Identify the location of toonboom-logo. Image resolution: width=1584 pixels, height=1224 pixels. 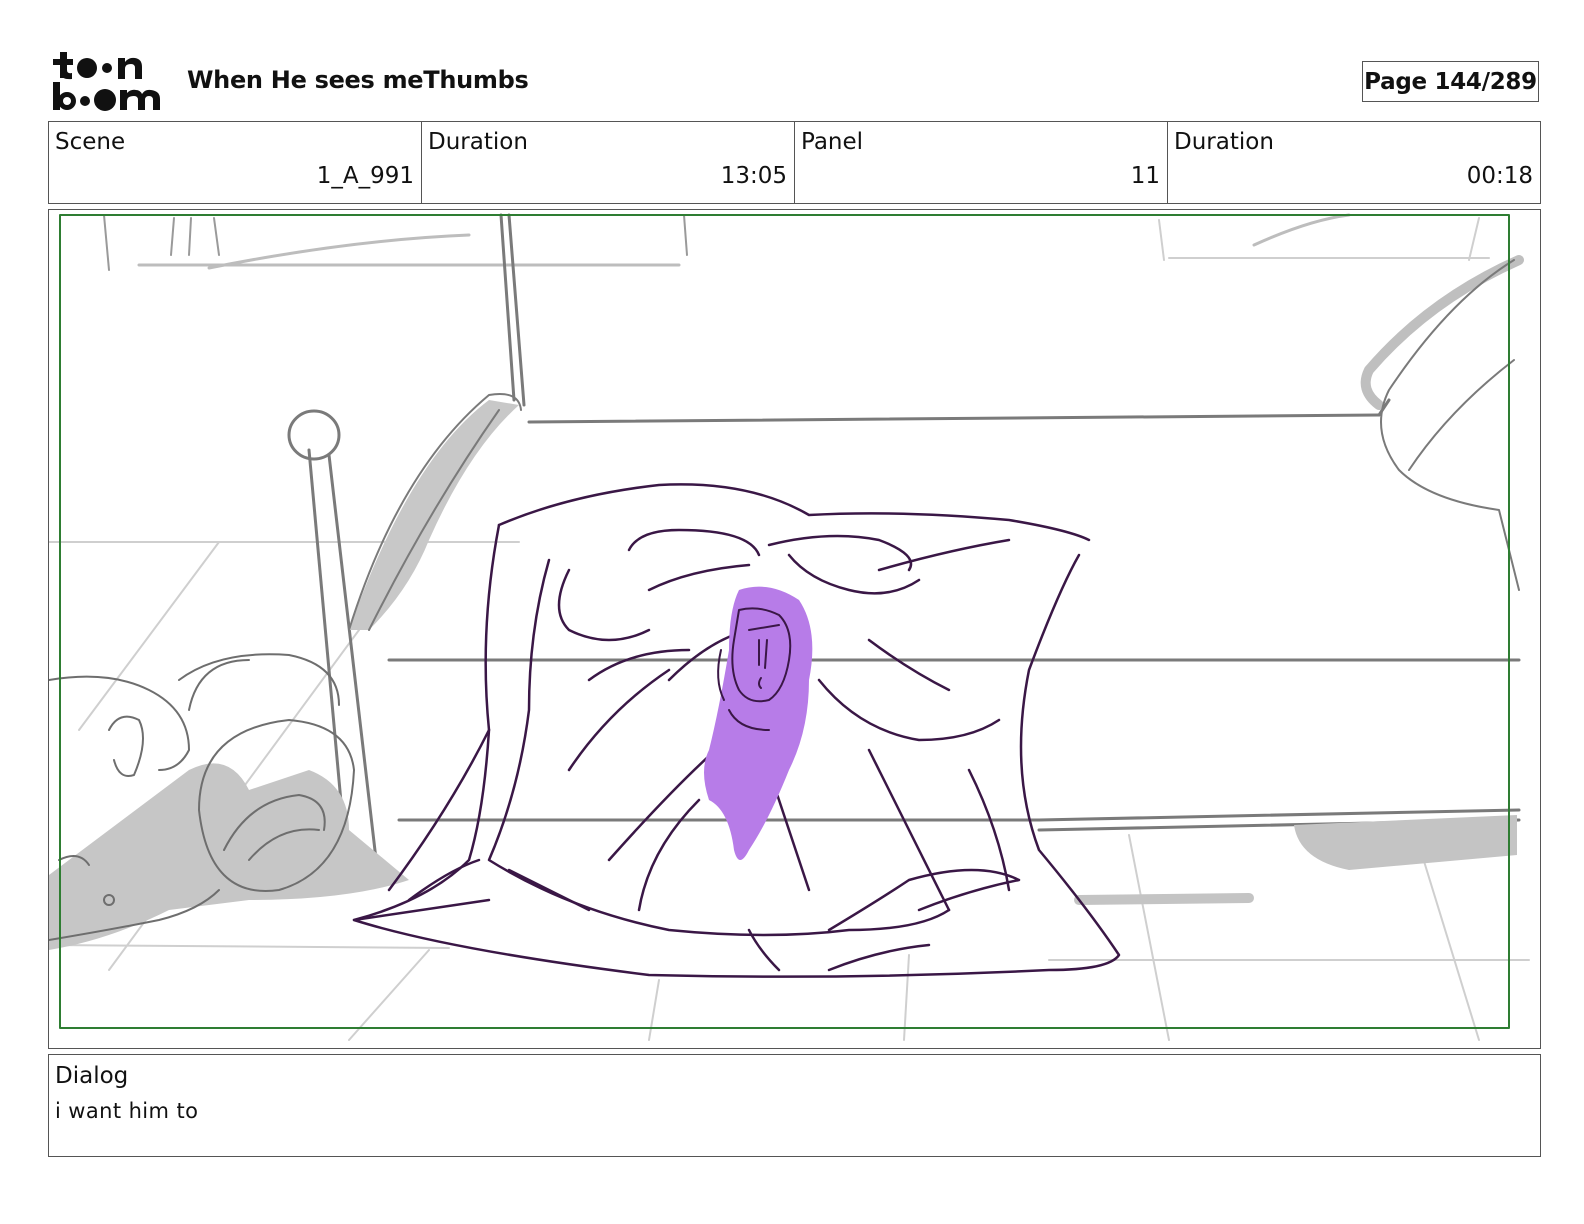
(108, 81).